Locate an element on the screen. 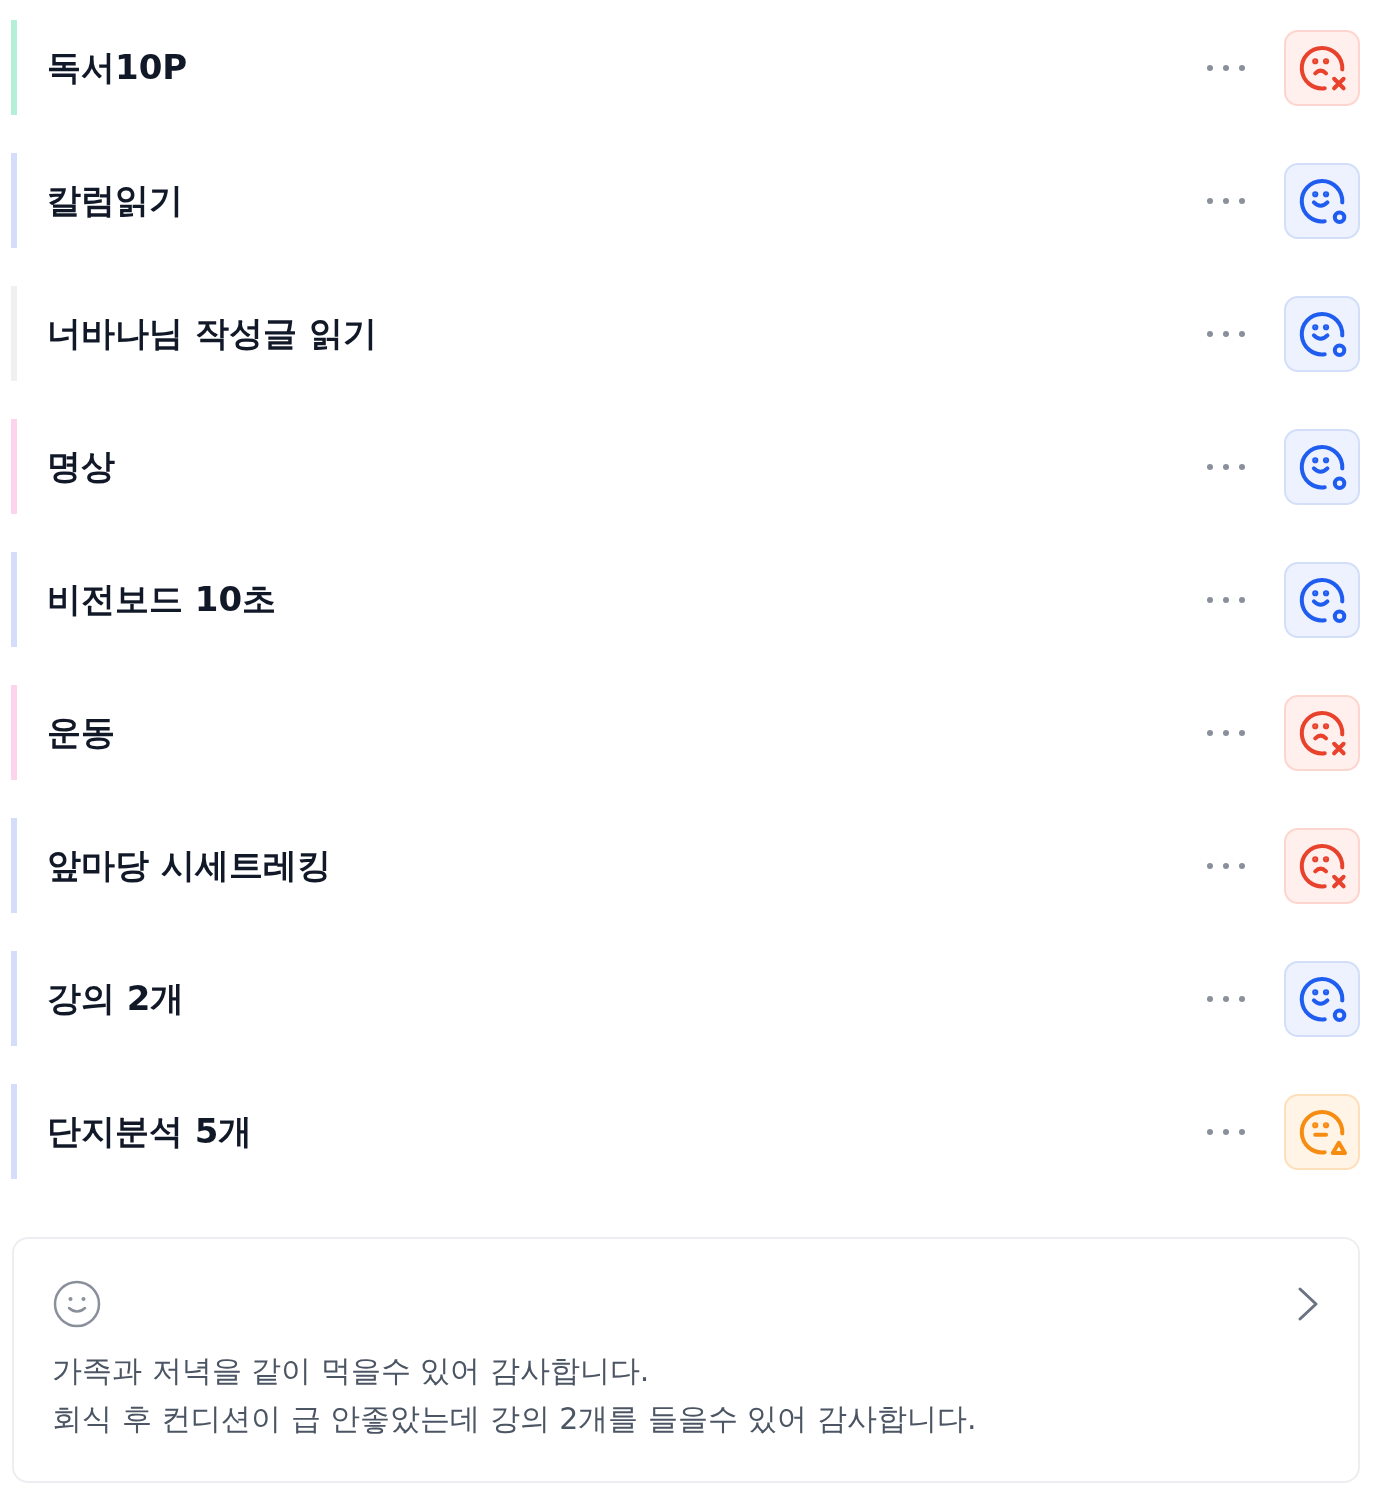 This screenshot has width=1390, height=1486. habit-title: 명상 is located at coordinates (81, 466).